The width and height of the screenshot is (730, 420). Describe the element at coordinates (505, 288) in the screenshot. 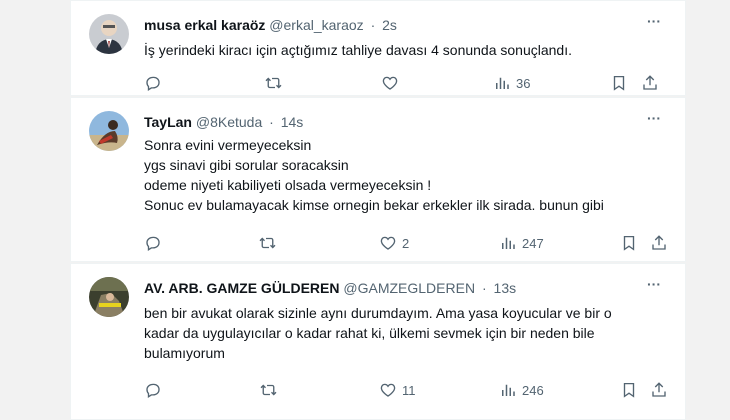

I see `timestamp: 13s` at that location.